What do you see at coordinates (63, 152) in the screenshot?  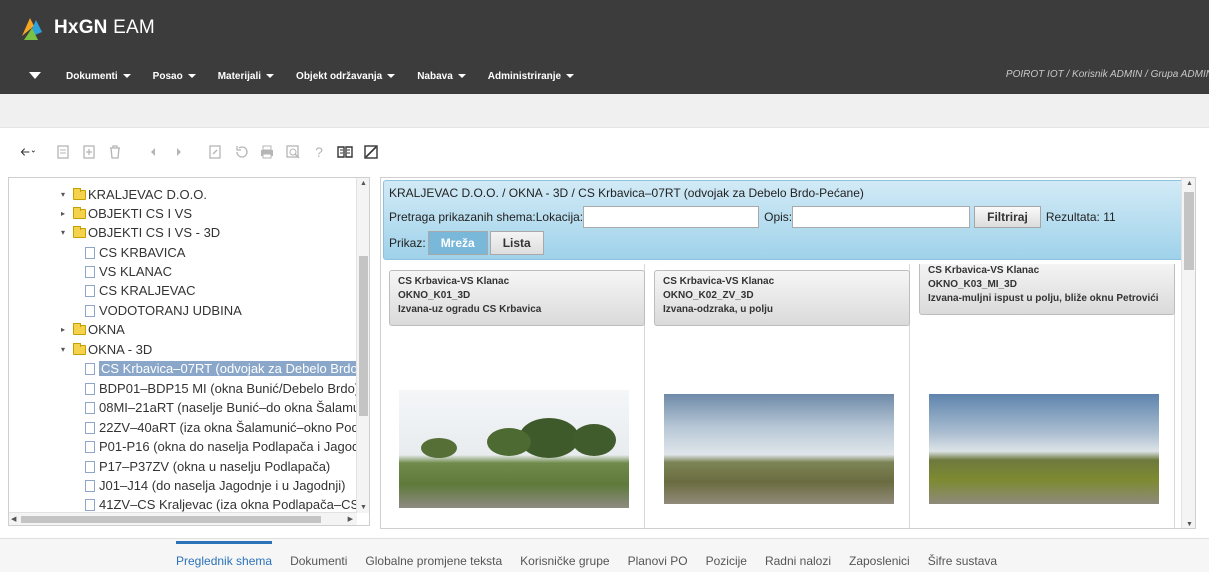 I see `new-record-icon` at bounding box center [63, 152].